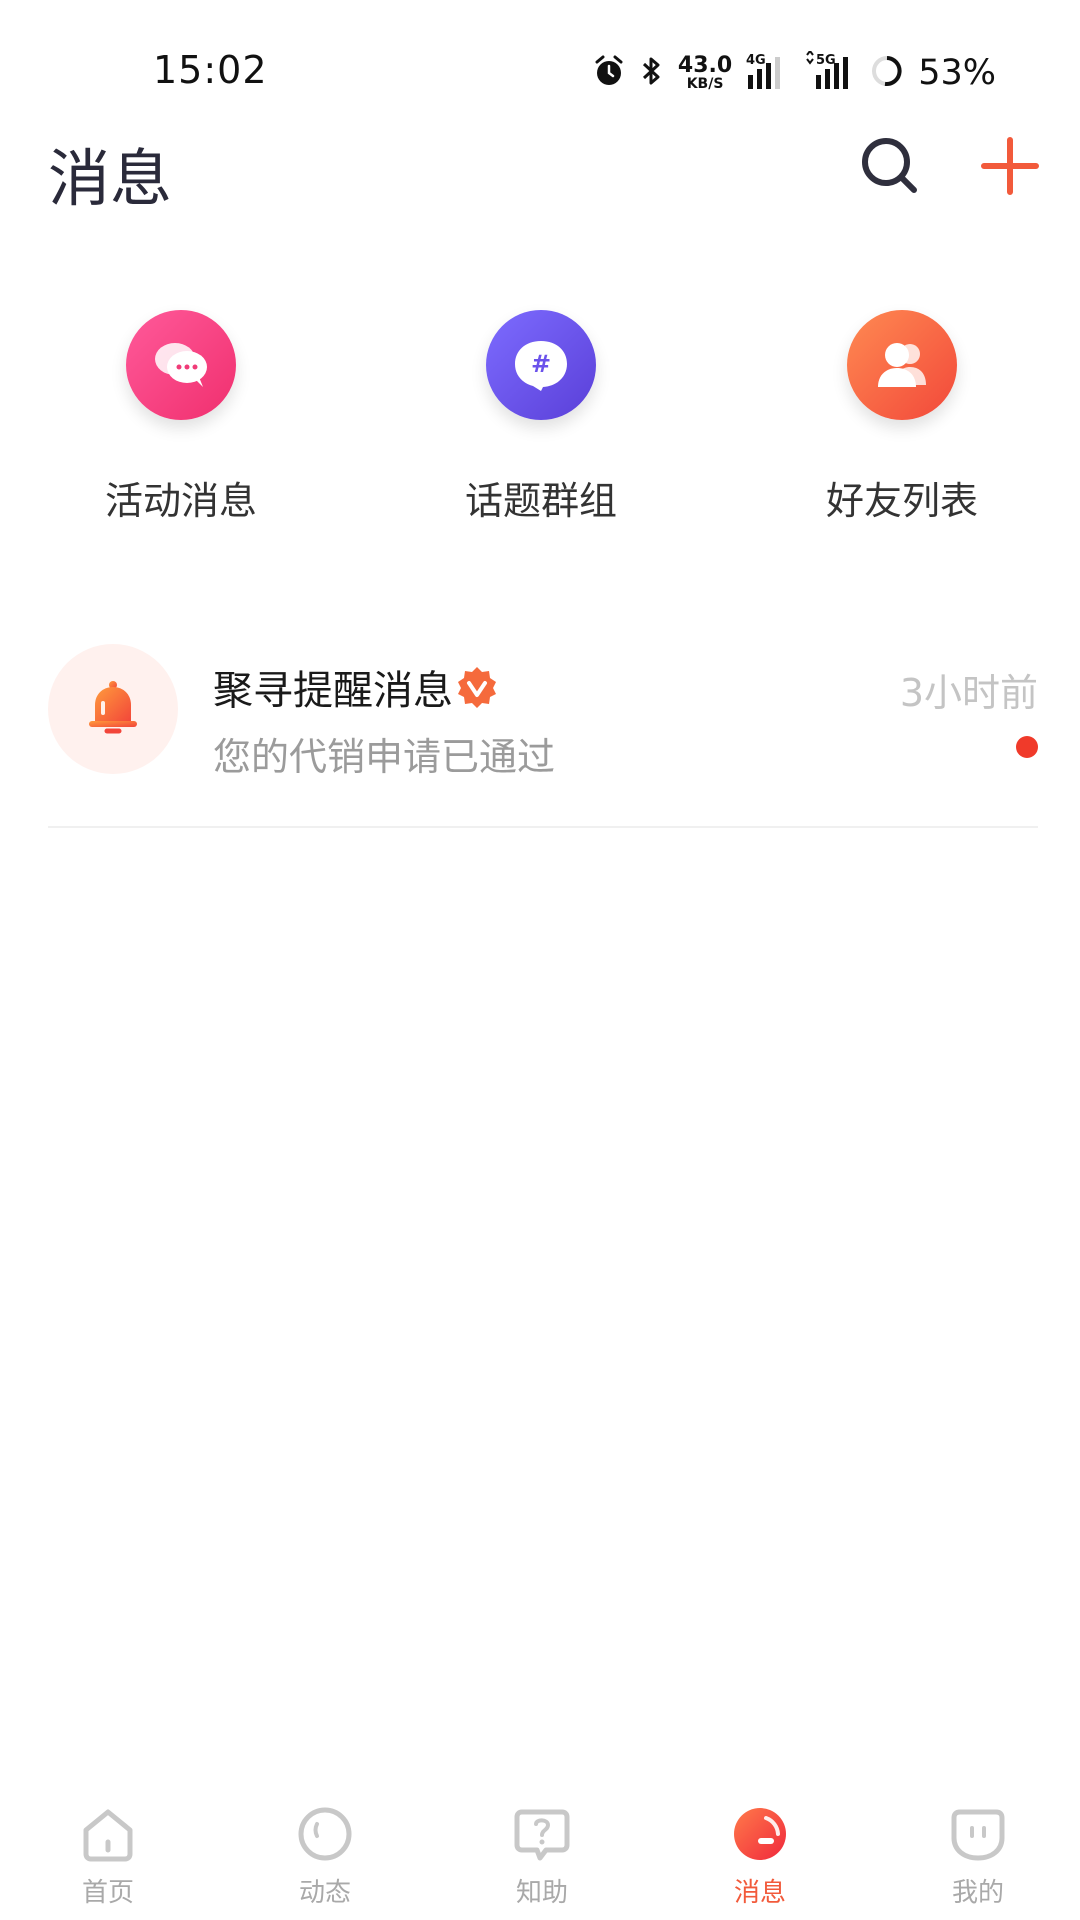 The image size is (1080, 1920). Describe the element at coordinates (759, 1893) in the screenshot. I see `nav-label: 消息` at that location.